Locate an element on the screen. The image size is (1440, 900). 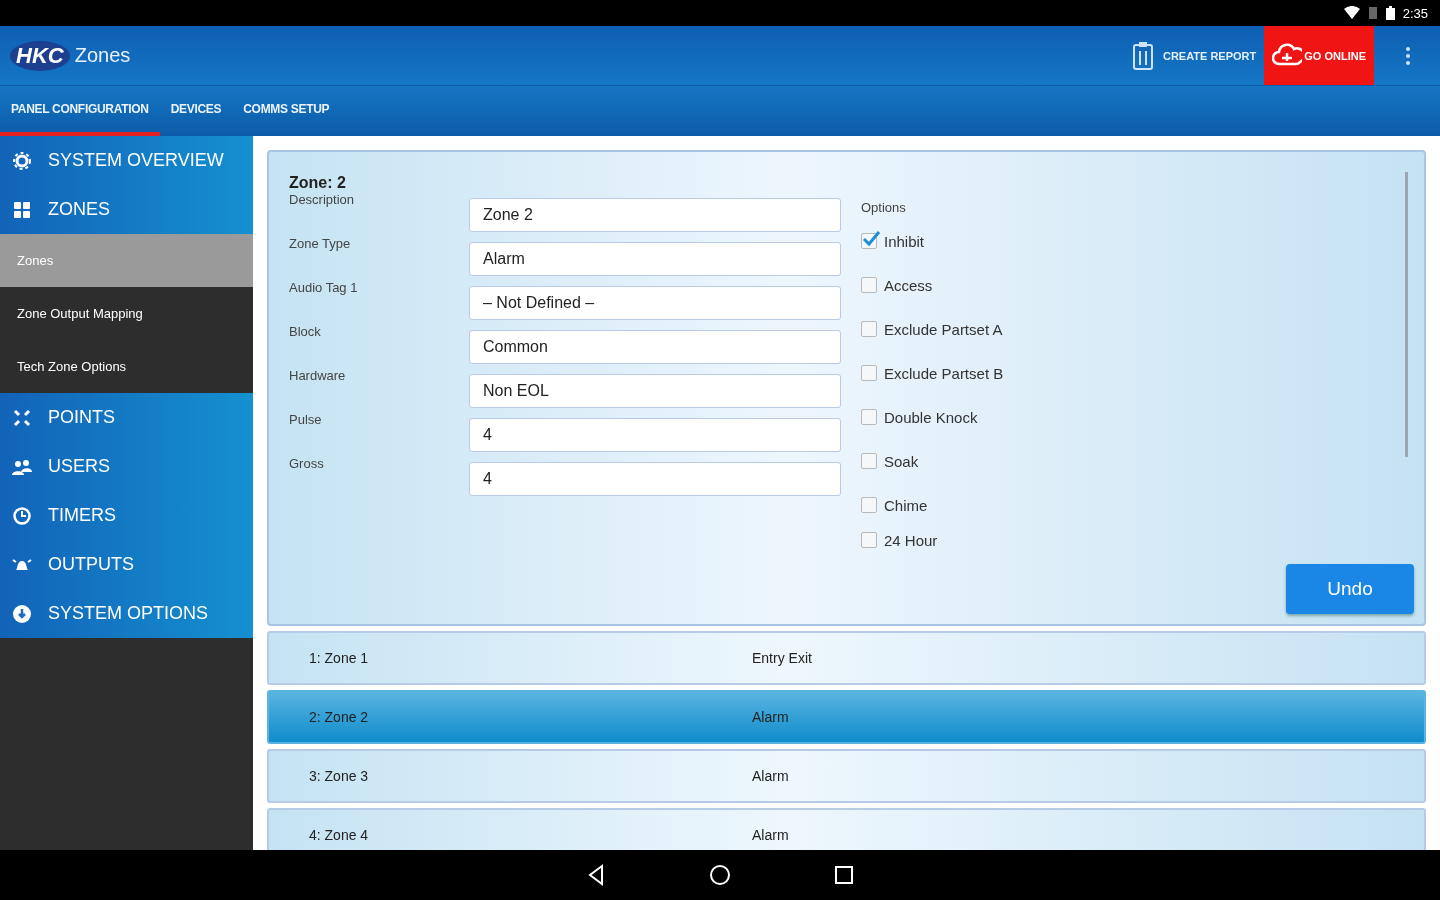
gear-icon is located at coordinates (22, 160).